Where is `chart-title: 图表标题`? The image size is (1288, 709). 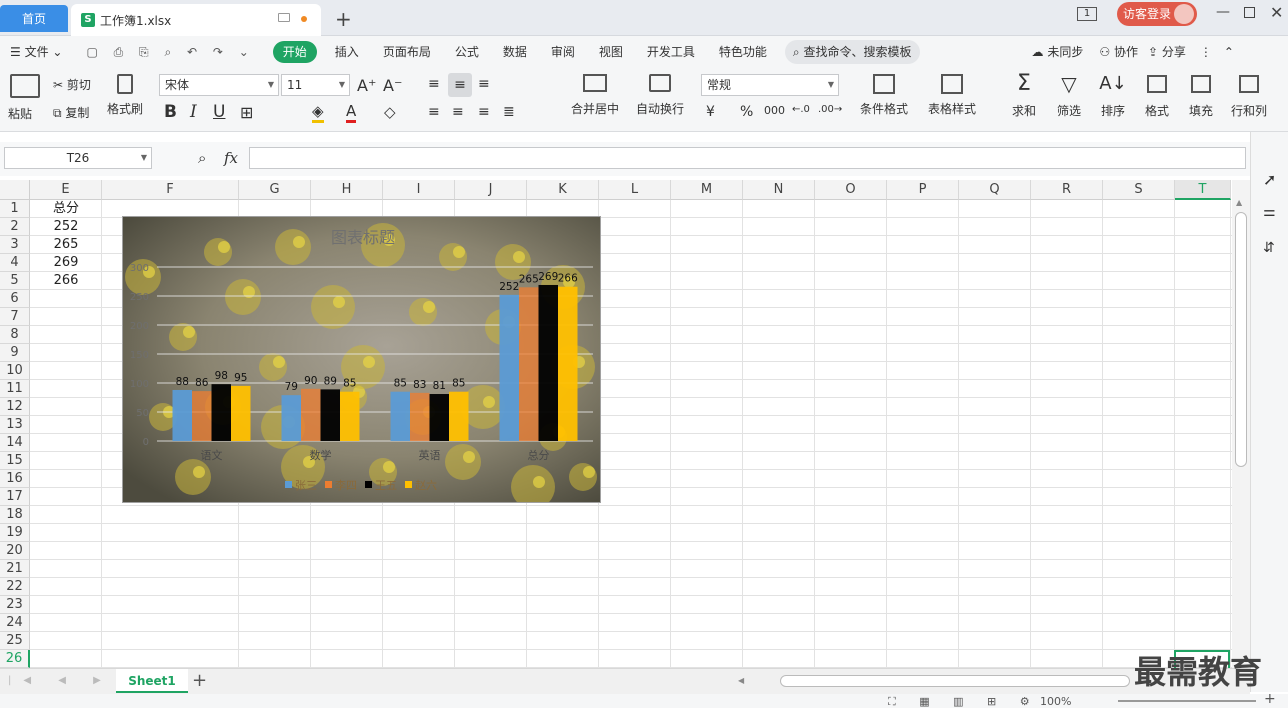 chart-title: 图表标题 is located at coordinates (363, 237).